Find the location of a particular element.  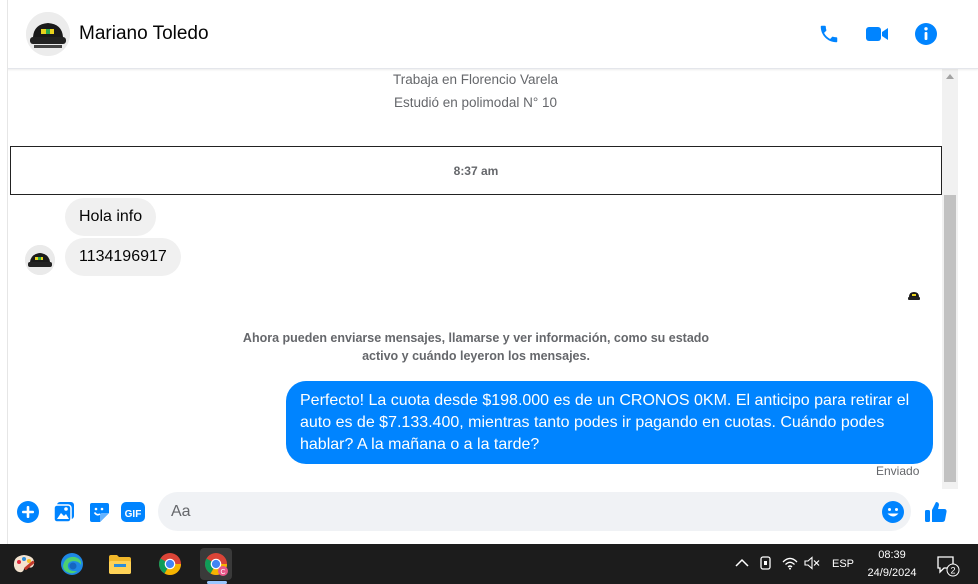

chrome-icon is located at coordinates (170, 564).